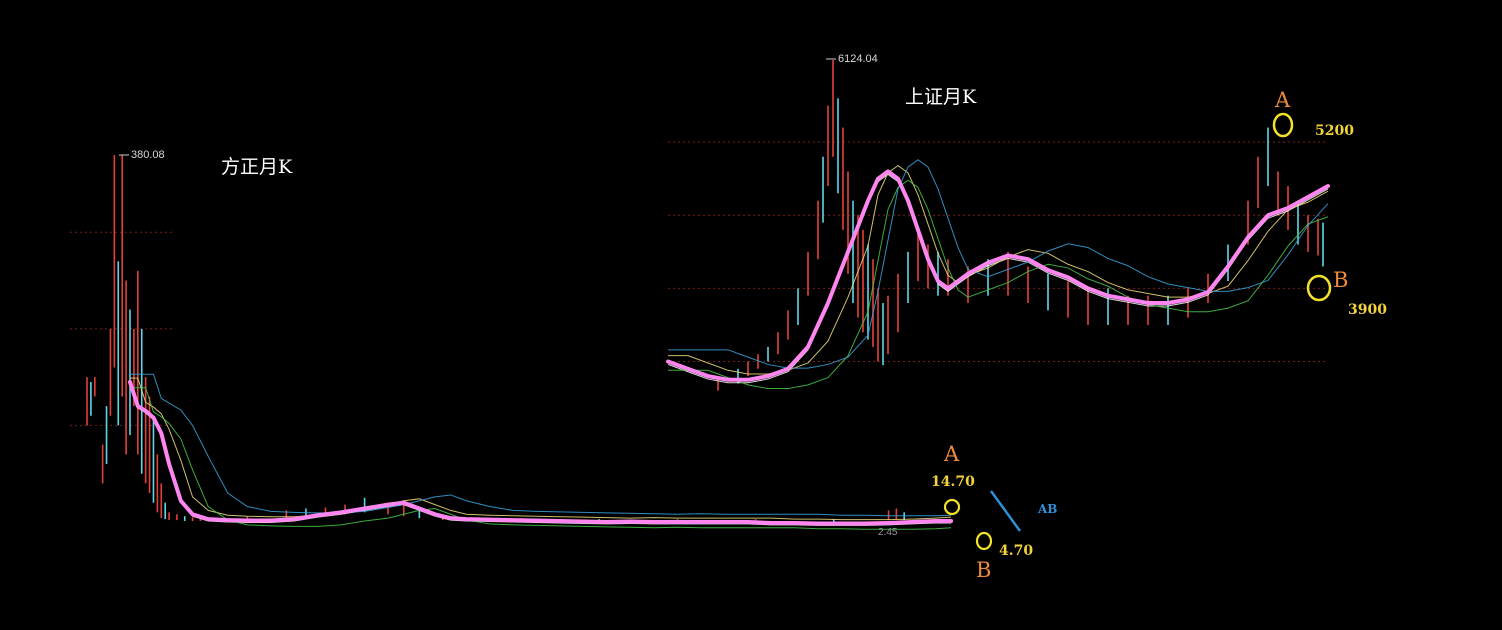  I want to click on fangzheng-point-a-value: 14.70, so click(953, 482).